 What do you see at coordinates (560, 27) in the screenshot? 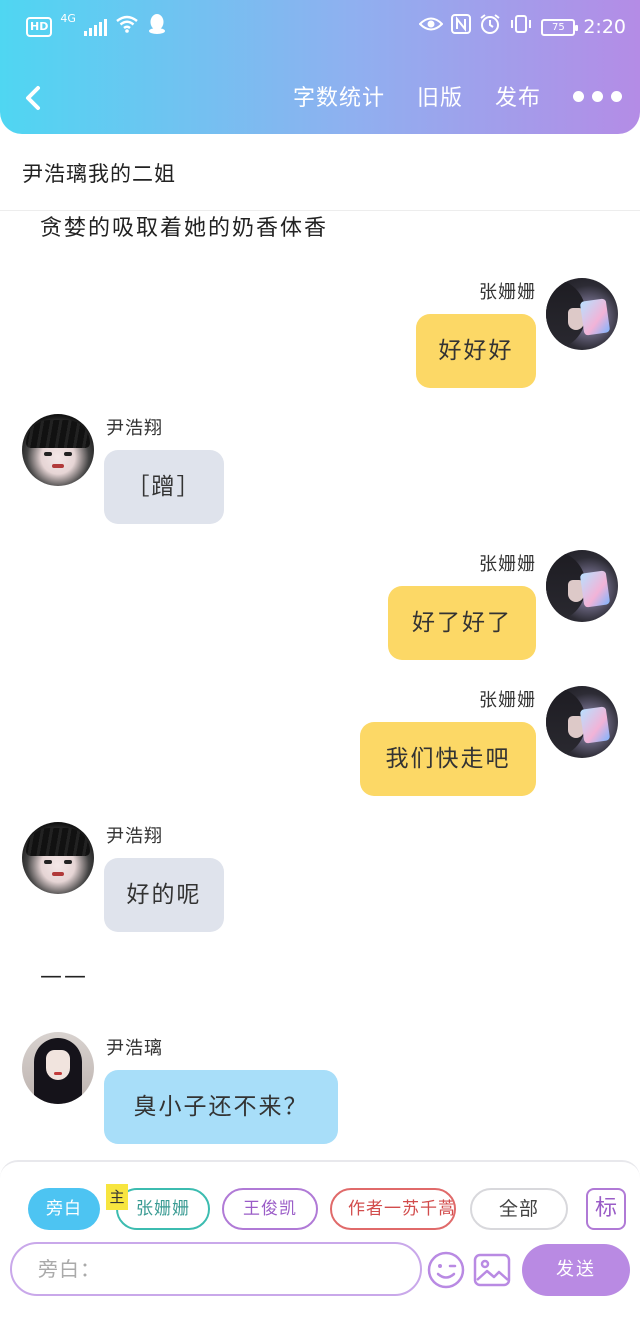
I see `battery-icon: 75` at bounding box center [560, 27].